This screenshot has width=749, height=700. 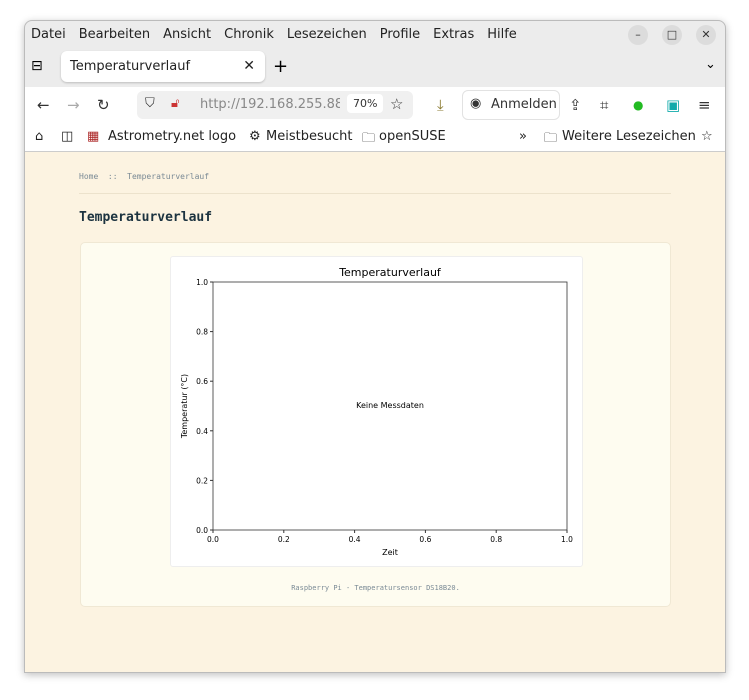 I want to click on x-tick-label: 0.2, so click(x=284, y=539).